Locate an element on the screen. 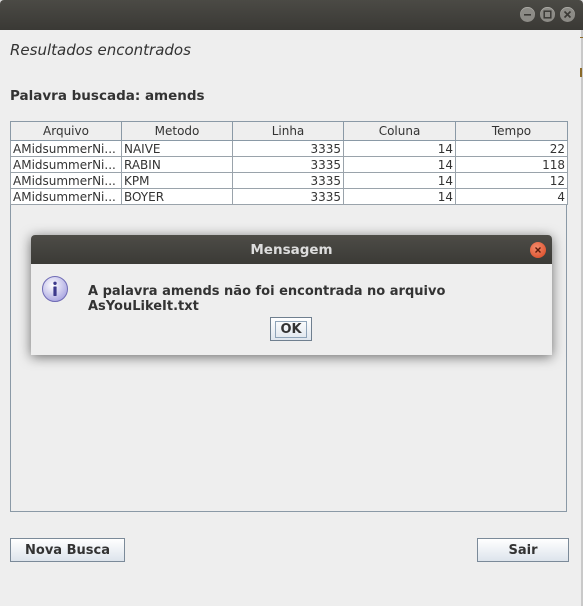  cell-tempo: 12 is located at coordinates (511, 180).